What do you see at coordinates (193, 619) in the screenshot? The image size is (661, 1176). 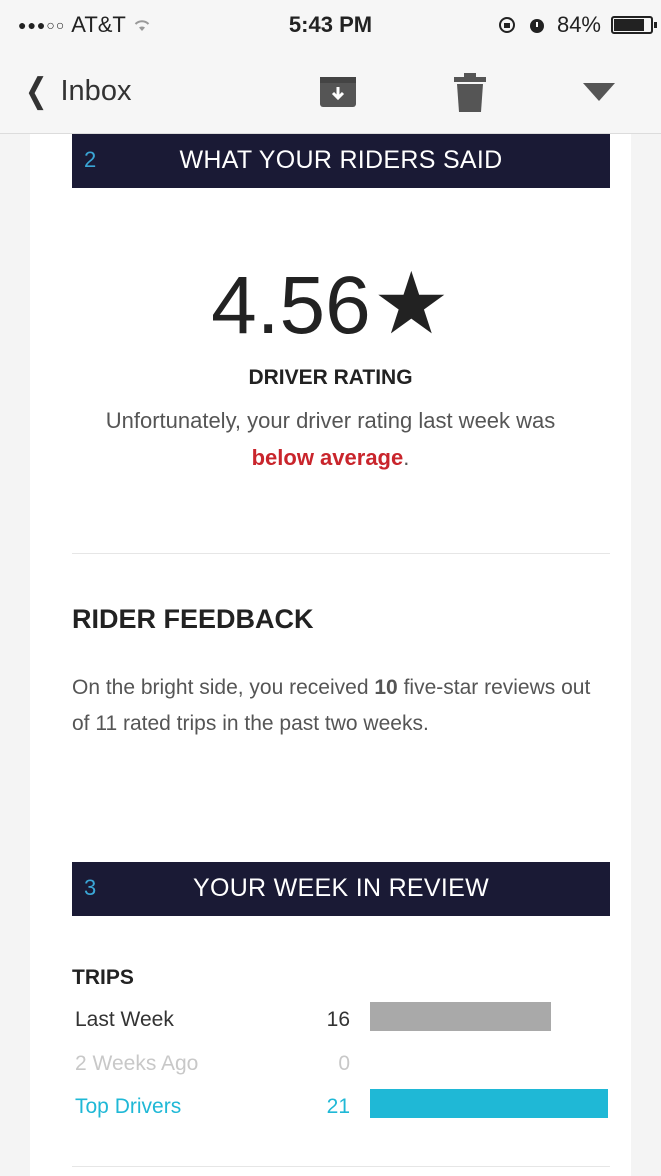 I see `rider-feedback-title: RIDER FEEDBACK` at bounding box center [193, 619].